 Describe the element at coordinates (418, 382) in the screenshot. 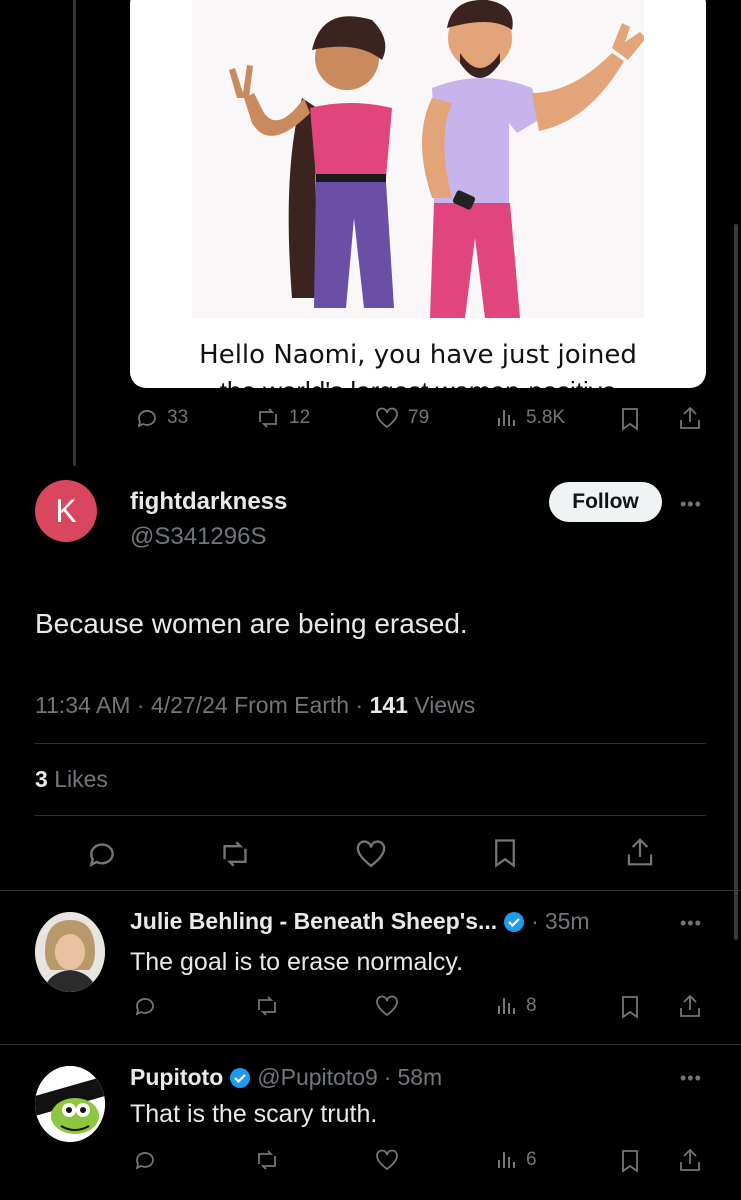

I see `media-caption-continued: the world's largest women-positive` at that location.